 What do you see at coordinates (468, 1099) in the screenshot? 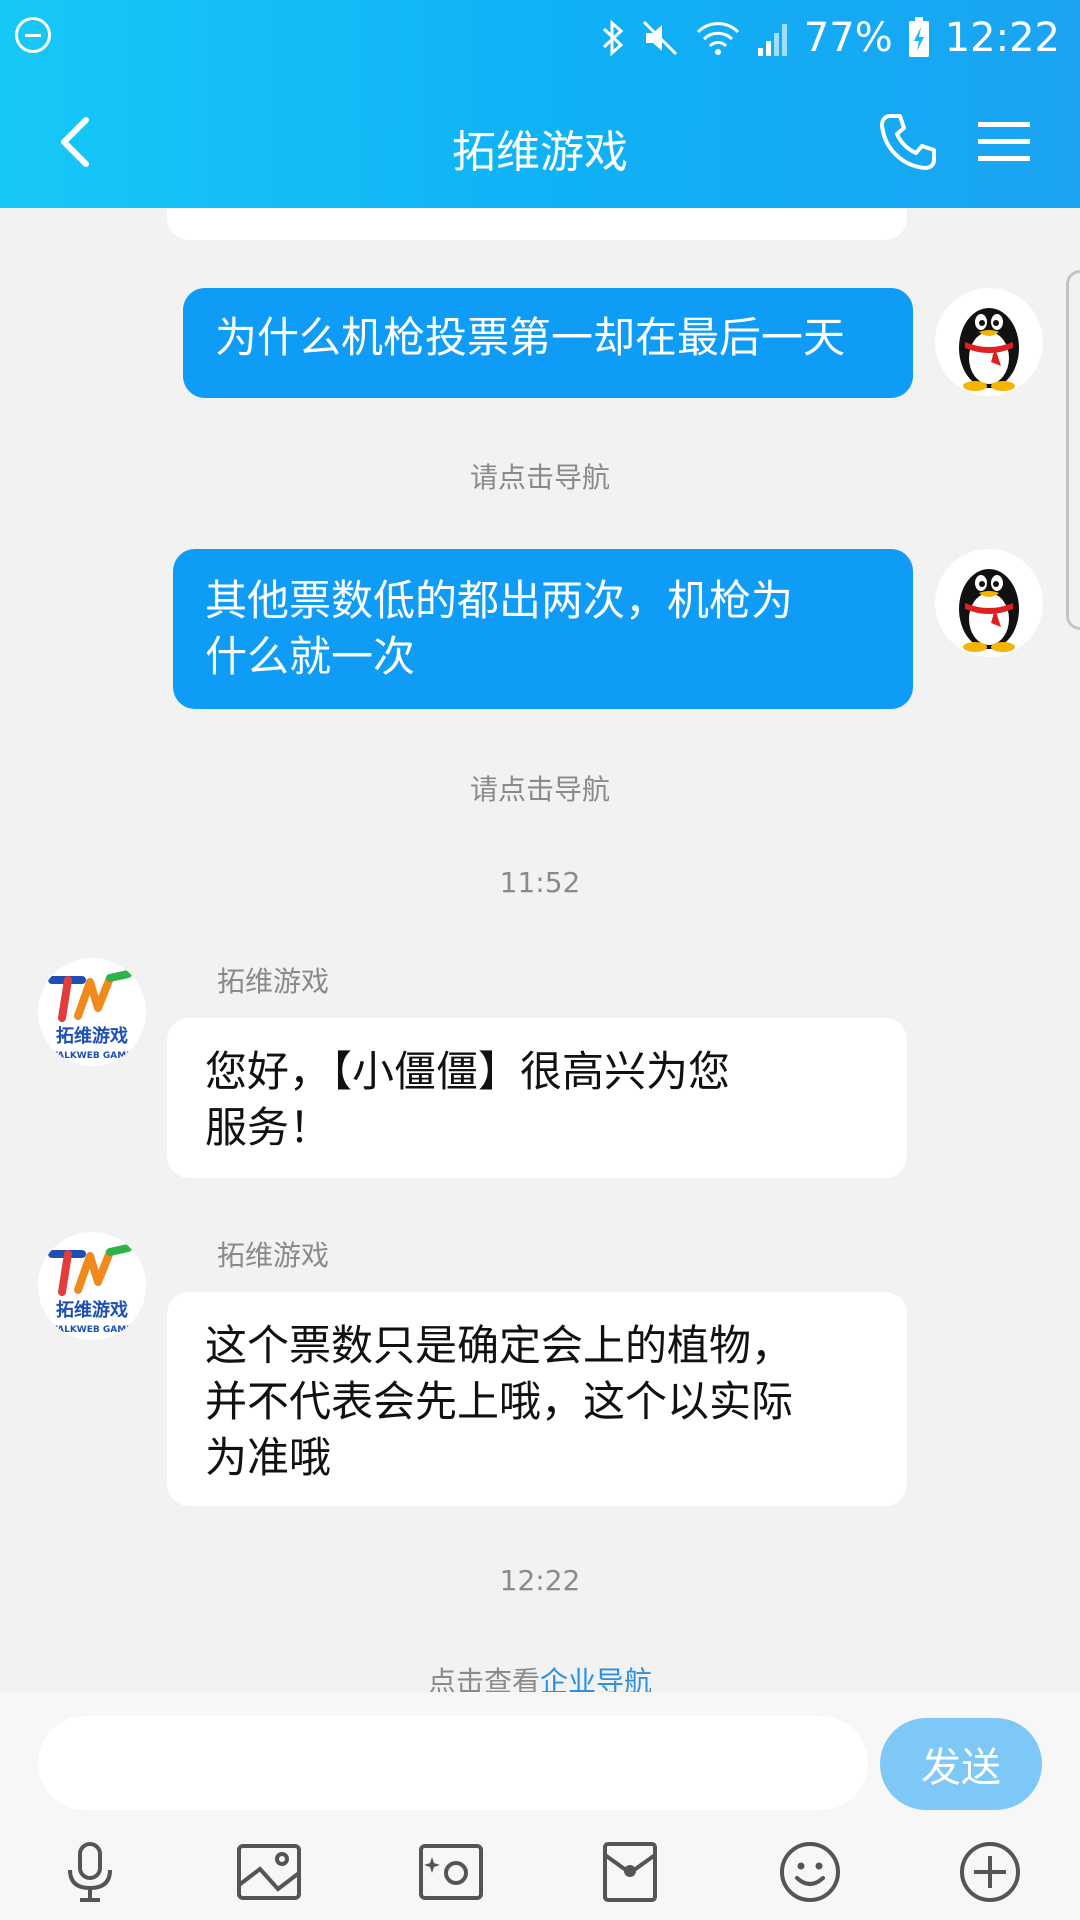
I see `message-text: 您好，【小僵僵】很高兴为您服务！` at bounding box center [468, 1099].